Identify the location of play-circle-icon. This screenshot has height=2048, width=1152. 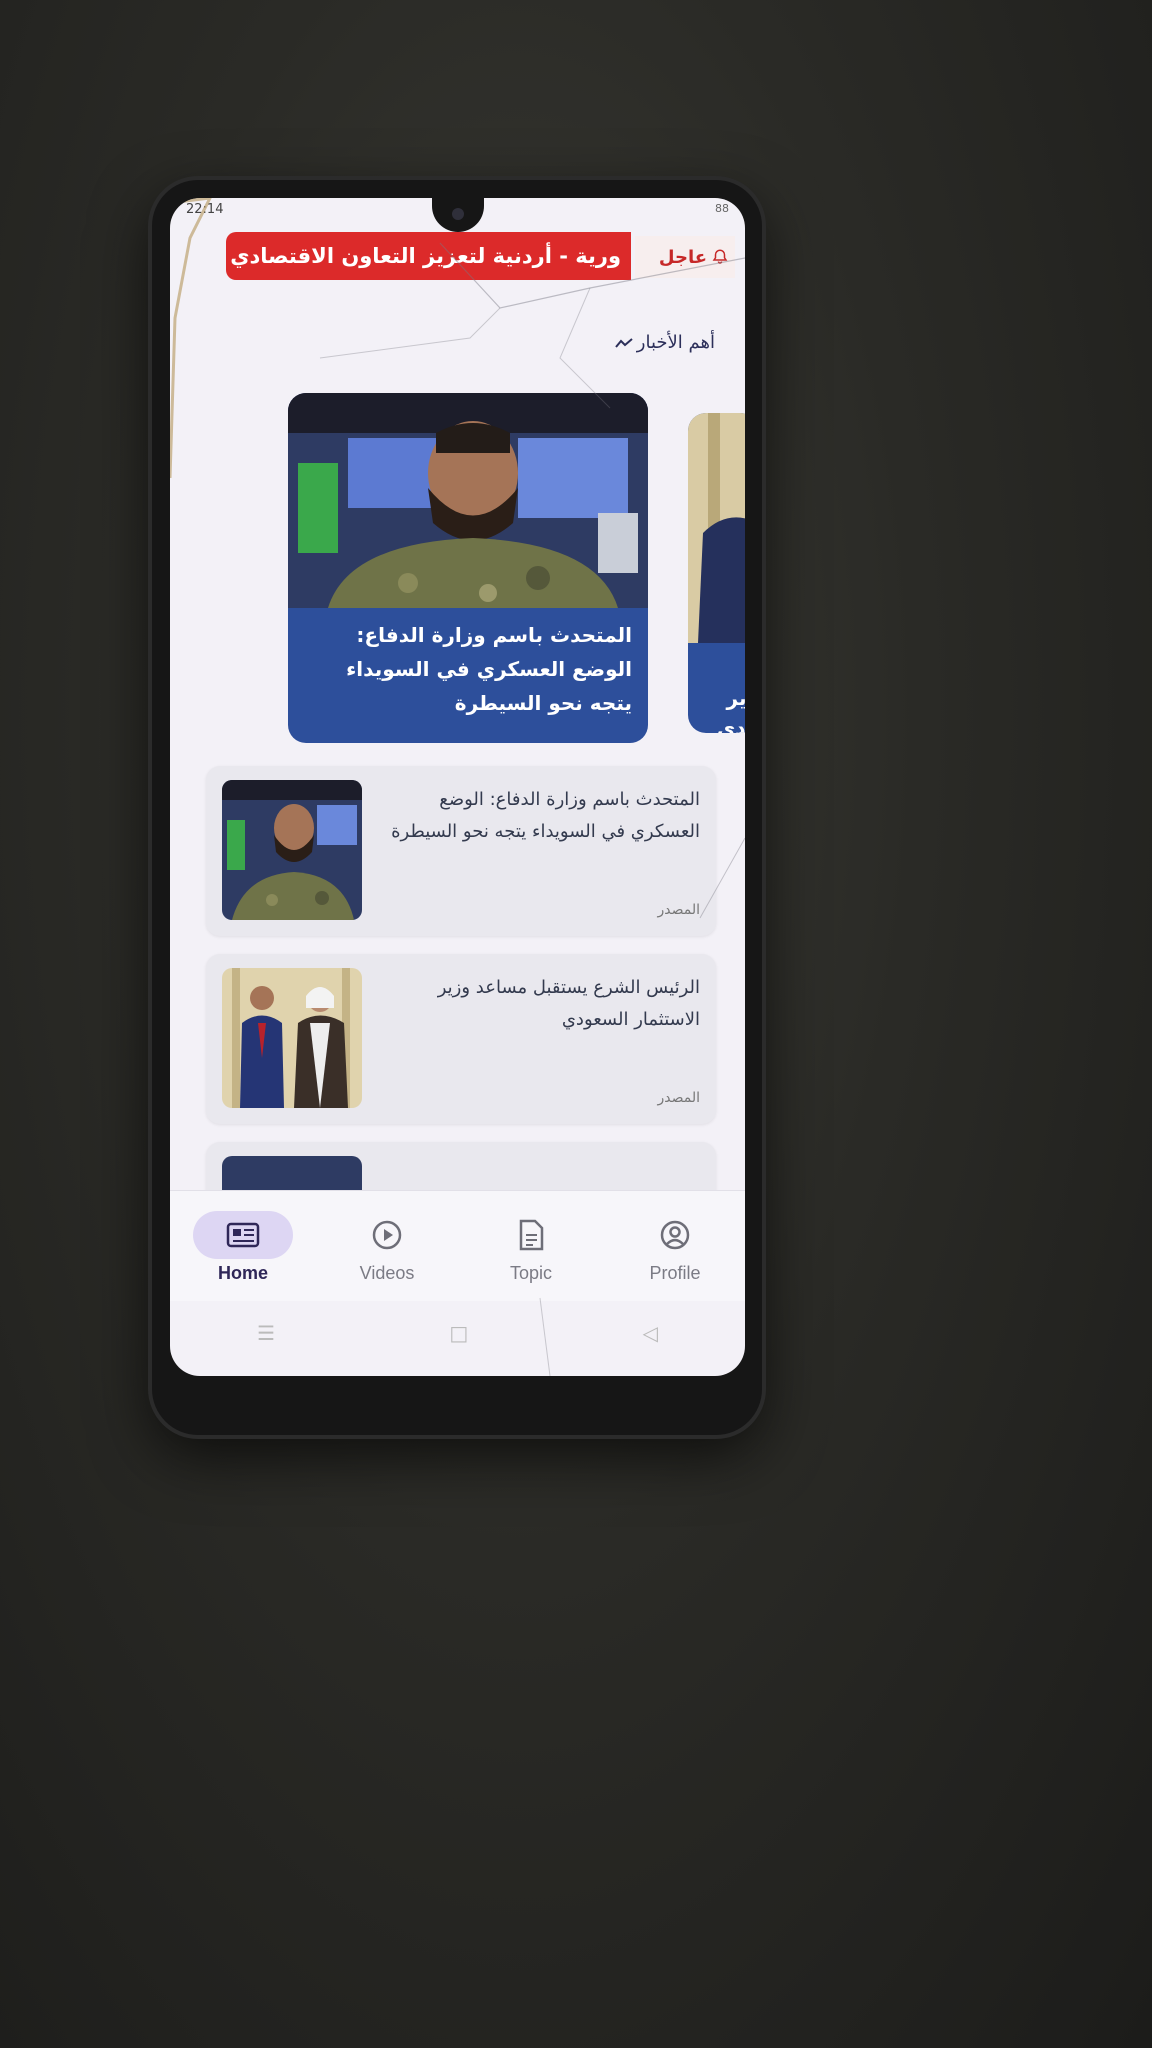
(387, 1235).